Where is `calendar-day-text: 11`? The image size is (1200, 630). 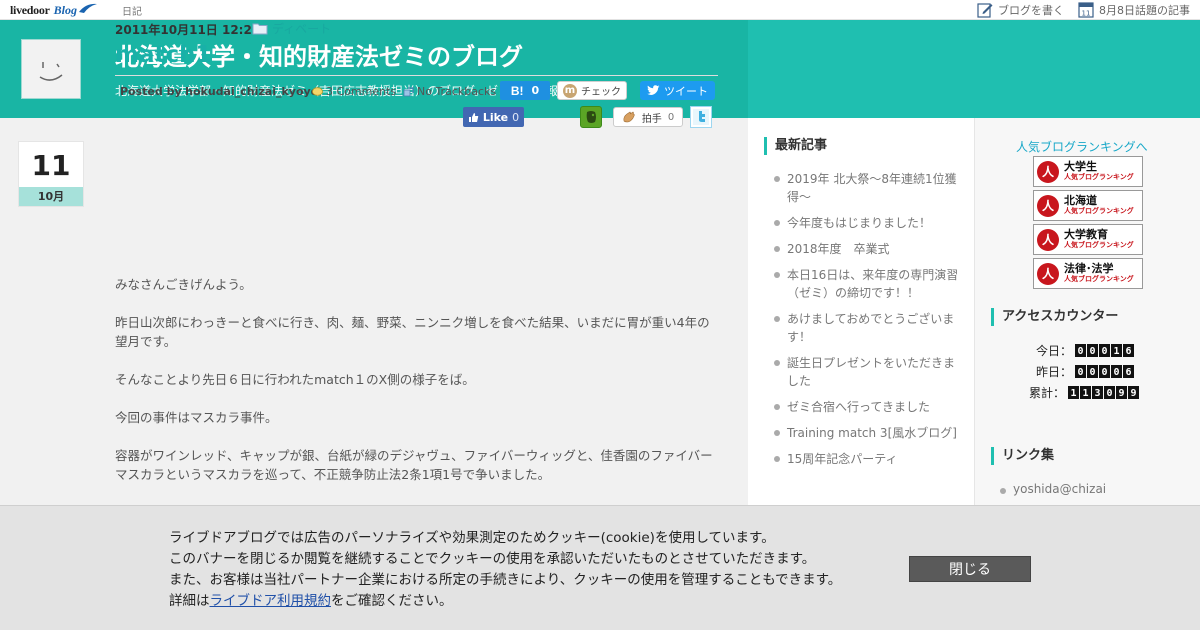 calendar-day-text: 11 is located at coordinates (1086, 14).